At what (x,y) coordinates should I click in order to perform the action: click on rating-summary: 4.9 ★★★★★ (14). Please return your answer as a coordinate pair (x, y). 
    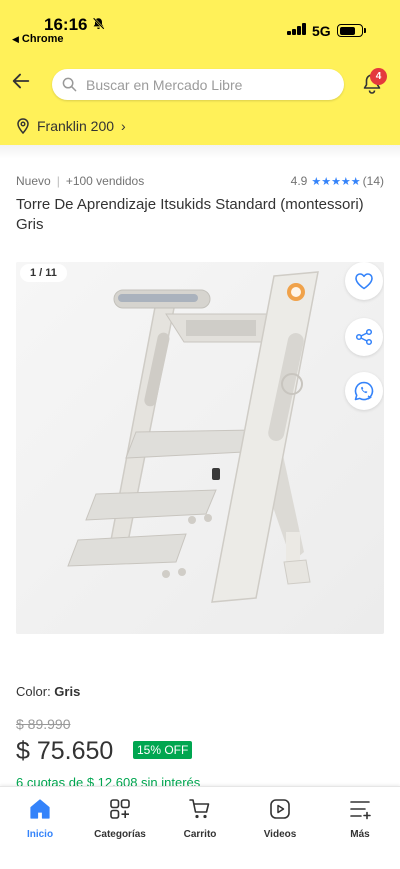
    Looking at the image, I should click on (337, 181).